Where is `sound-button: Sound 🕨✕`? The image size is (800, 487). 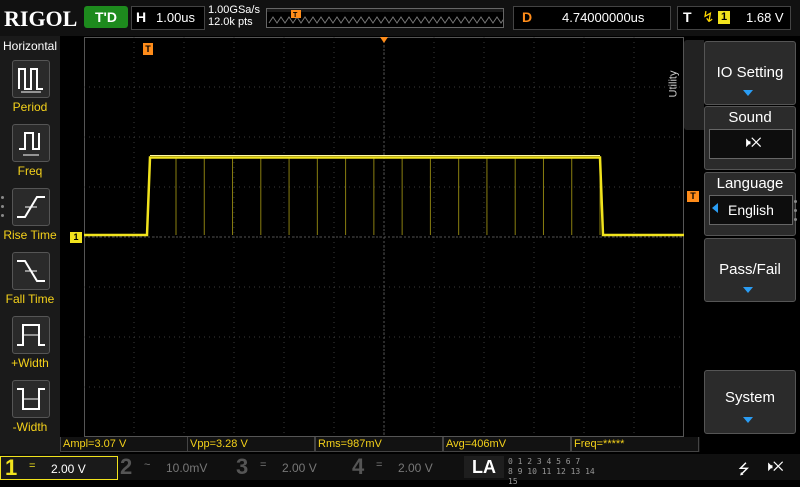 sound-button: Sound 🕨✕ is located at coordinates (750, 138).